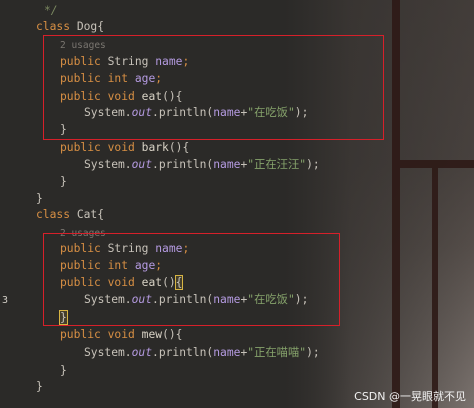  Describe the element at coordinates (152, 334) in the screenshot. I see `method-name: mew` at that location.